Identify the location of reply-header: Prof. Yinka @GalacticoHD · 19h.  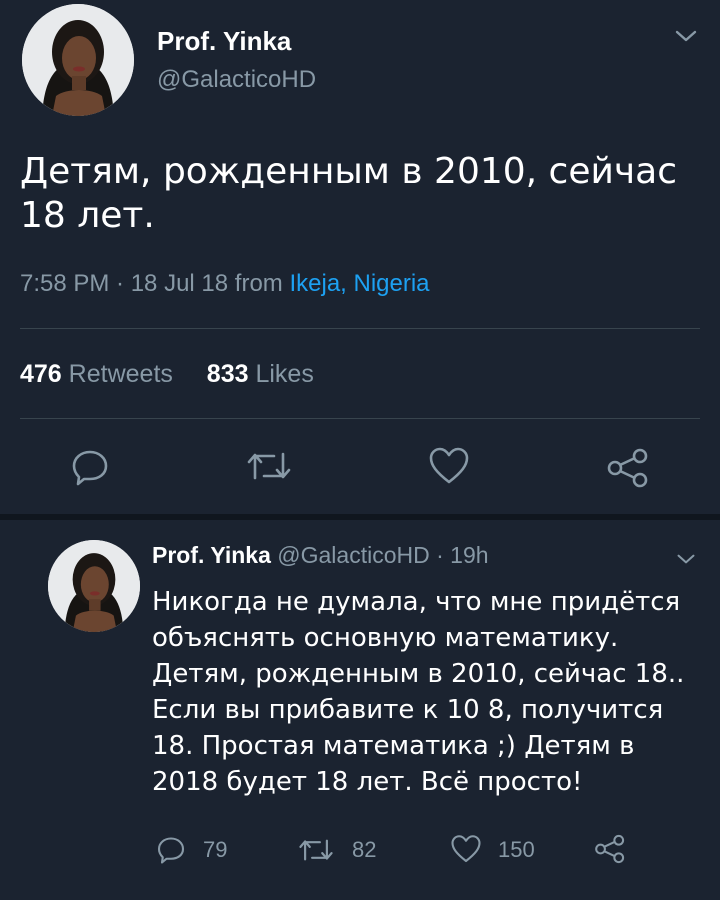
(320, 555).